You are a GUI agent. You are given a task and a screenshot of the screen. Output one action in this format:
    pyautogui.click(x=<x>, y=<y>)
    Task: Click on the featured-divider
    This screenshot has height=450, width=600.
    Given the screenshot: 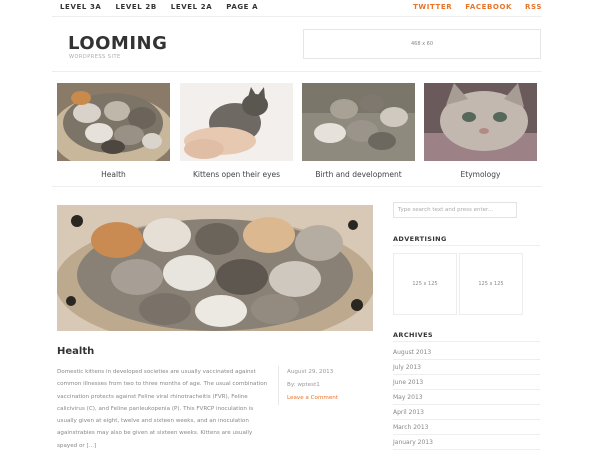 What is the action you would take?
    pyautogui.click(x=297, y=186)
    